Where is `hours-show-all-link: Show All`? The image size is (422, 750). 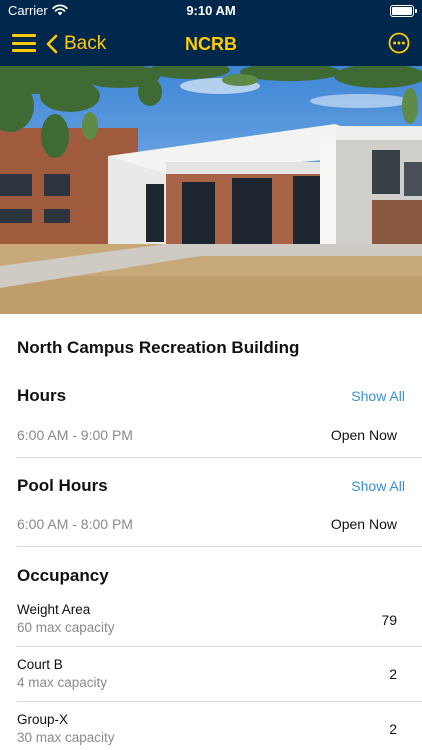 hours-show-all-link: Show All is located at coordinates (378, 396).